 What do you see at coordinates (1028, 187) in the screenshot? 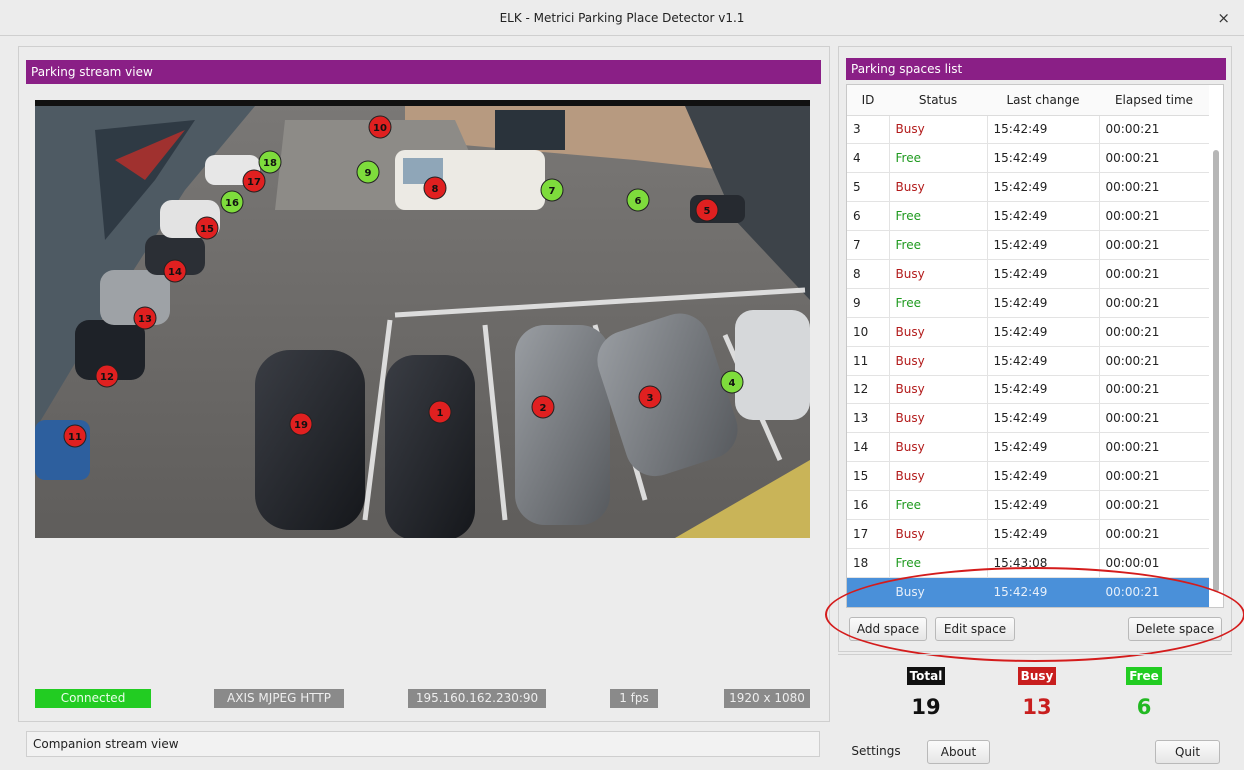
I see `table-row: 5 Busy 15:42:49 00:00:21` at bounding box center [1028, 187].